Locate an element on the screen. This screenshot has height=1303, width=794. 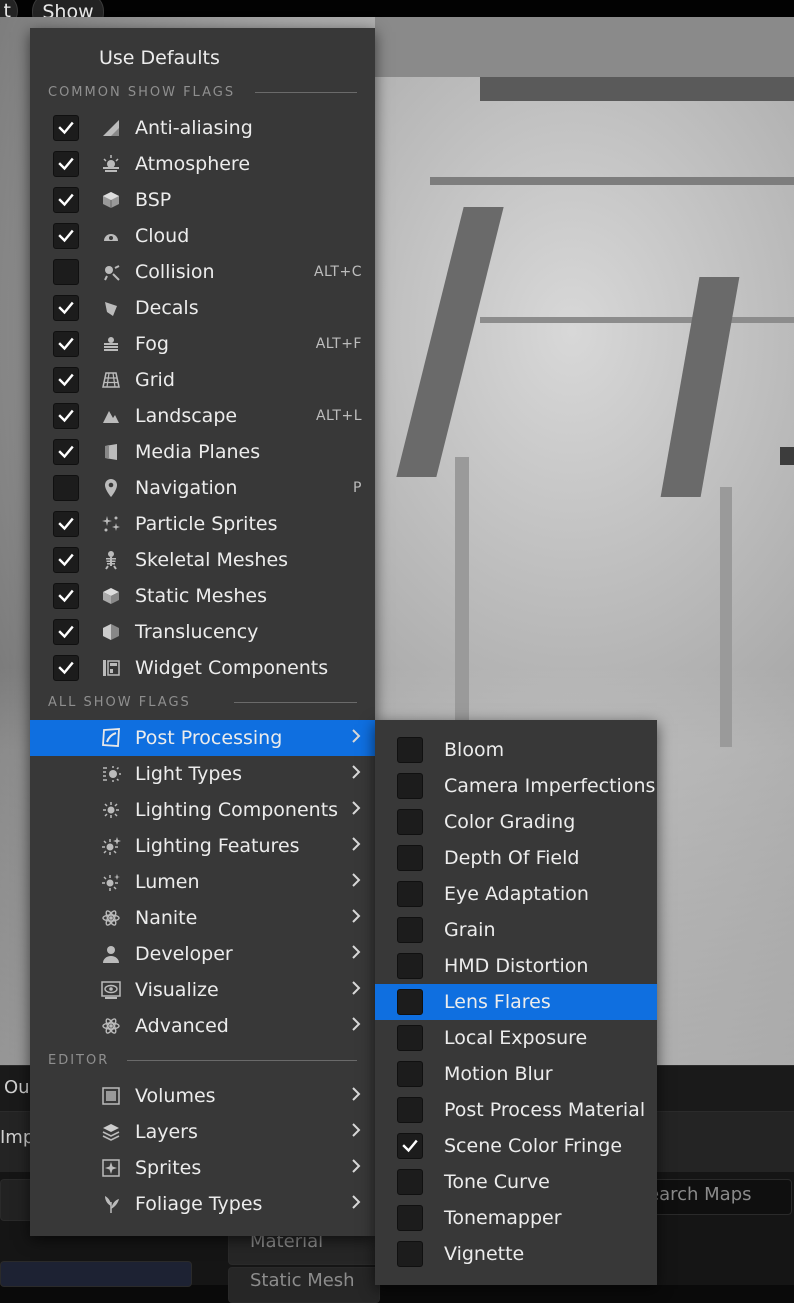
post-flag-lens-flares: Lens Flares is located at coordinates (516, 1002).